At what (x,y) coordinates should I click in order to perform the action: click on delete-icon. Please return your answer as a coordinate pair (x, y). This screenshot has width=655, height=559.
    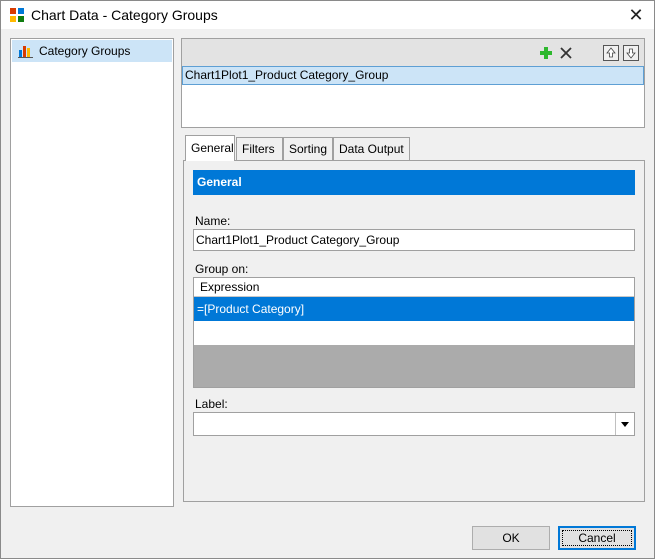
    Looking at the image, I should click on (566, 53).